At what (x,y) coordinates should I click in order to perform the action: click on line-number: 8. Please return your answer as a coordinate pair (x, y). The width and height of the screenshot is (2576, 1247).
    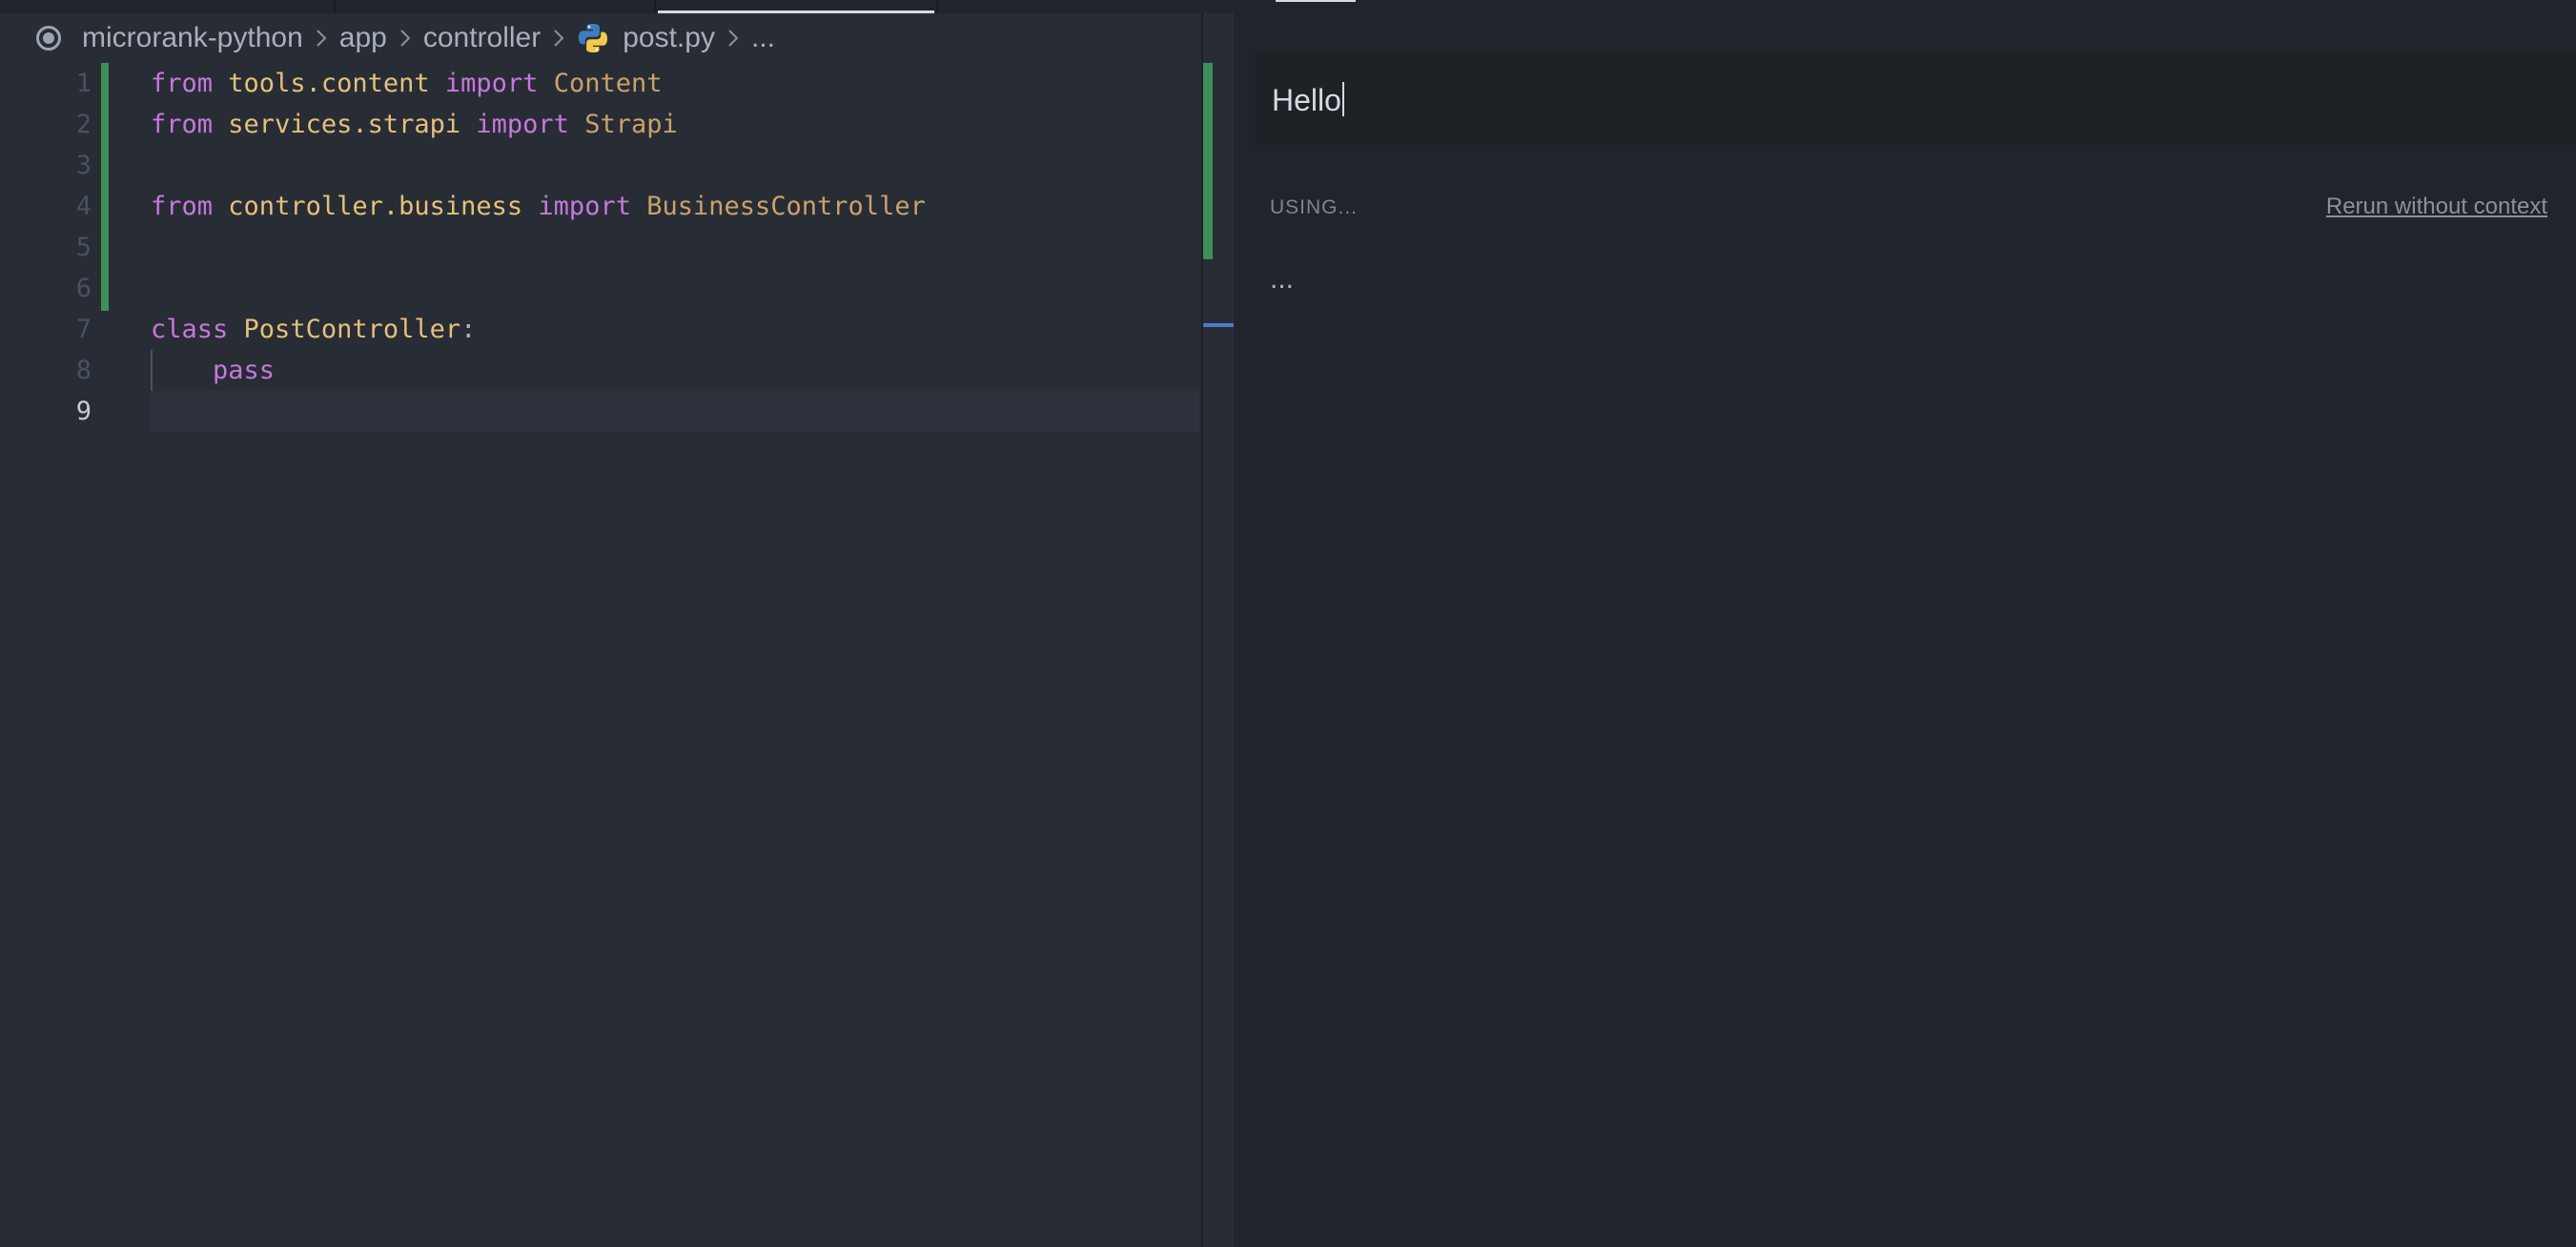
    Looking at the image, I should click on (84, 370).